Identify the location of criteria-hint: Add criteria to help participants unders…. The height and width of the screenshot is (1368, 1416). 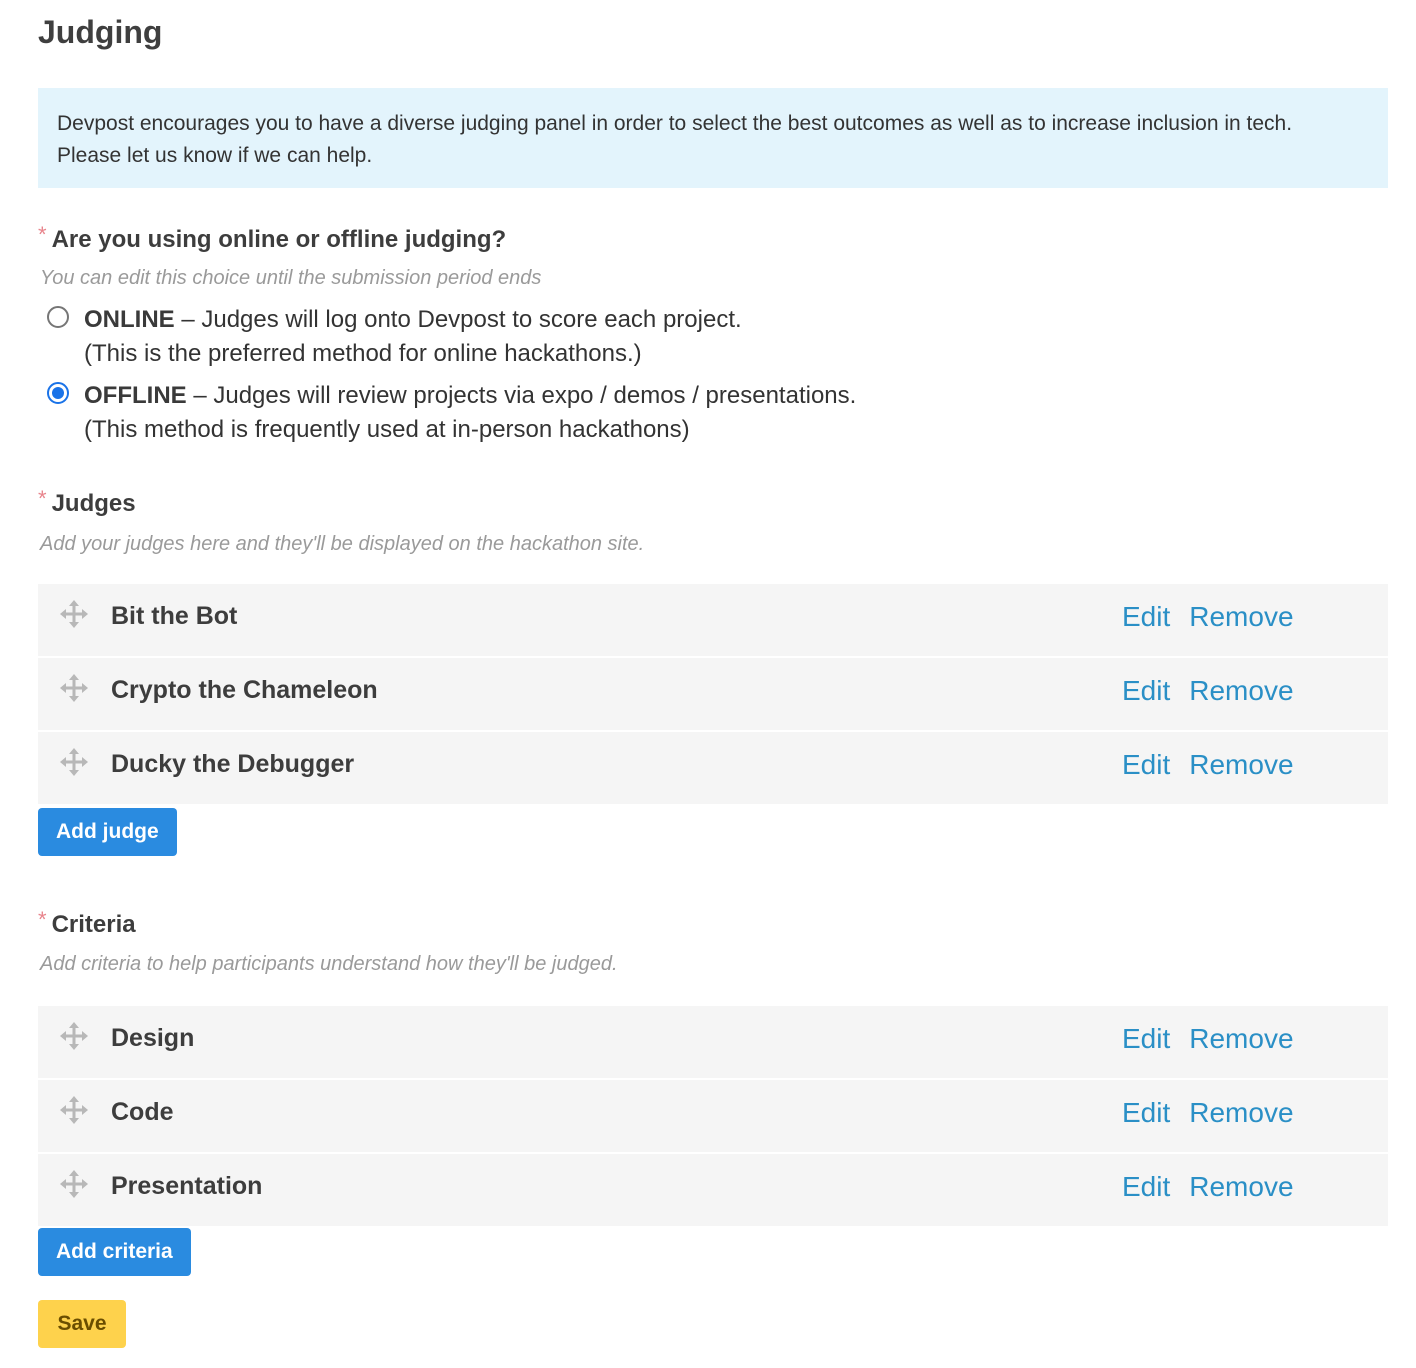
(329, 964).